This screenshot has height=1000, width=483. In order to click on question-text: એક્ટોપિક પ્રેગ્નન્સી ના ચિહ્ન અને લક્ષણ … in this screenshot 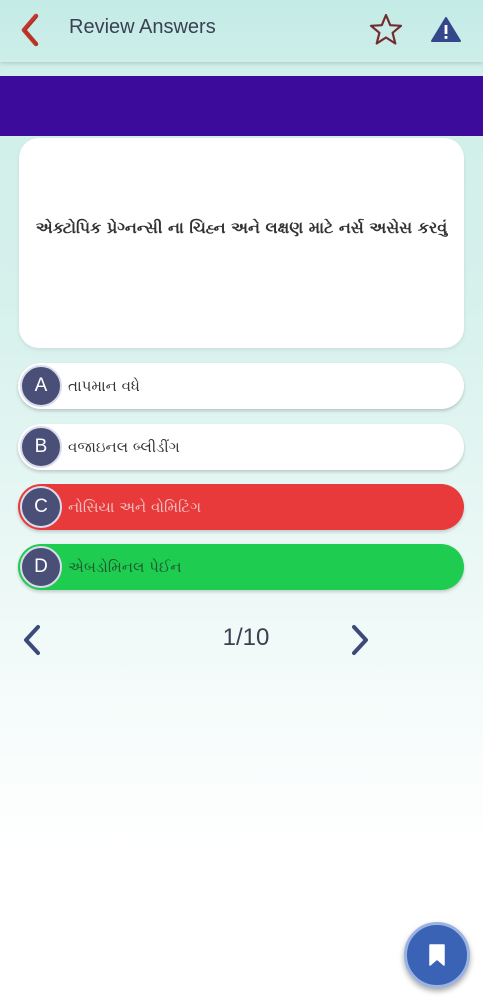, I will do `click(241, 227)`.